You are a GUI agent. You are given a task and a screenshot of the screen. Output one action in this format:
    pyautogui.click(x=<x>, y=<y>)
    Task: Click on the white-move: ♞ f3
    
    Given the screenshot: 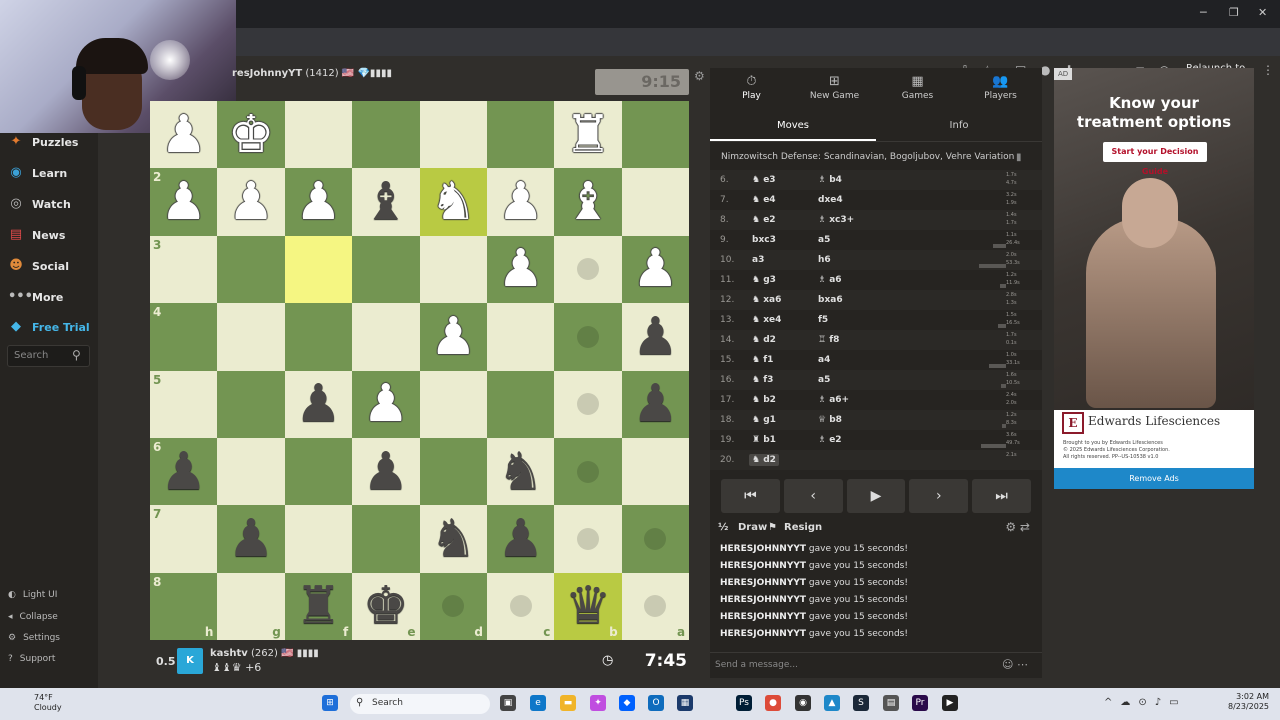 What is the action you would take?
    pyautogui.click(x=762, y=380)
    